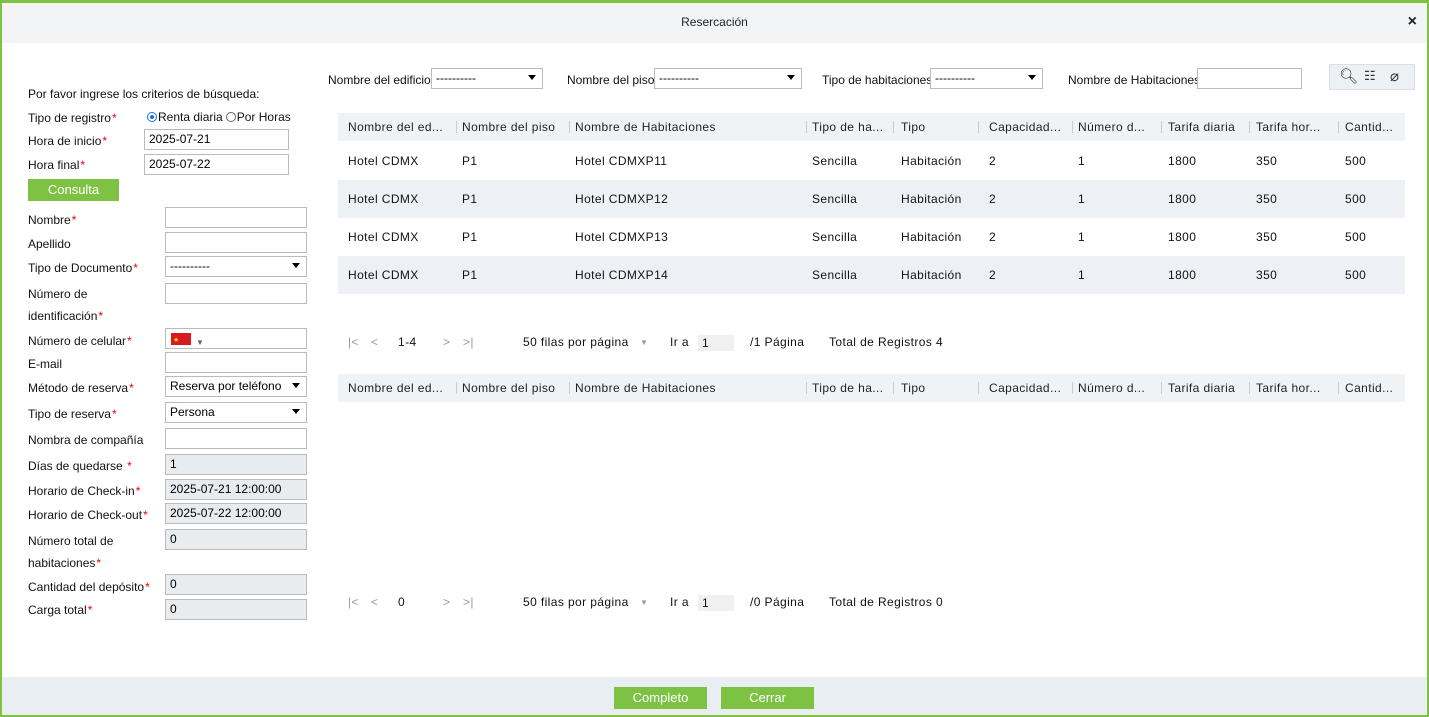 This screenshot has height=717, width=1429. I want to click on end-time-input: 2025-07-22, so click(216, 164).